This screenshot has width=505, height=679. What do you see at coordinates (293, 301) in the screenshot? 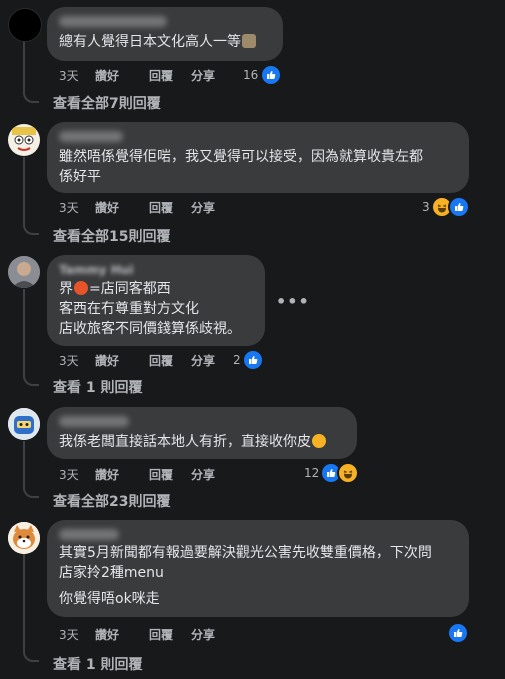
I see `more-options-button: •••` at bounding box center [293, 301].